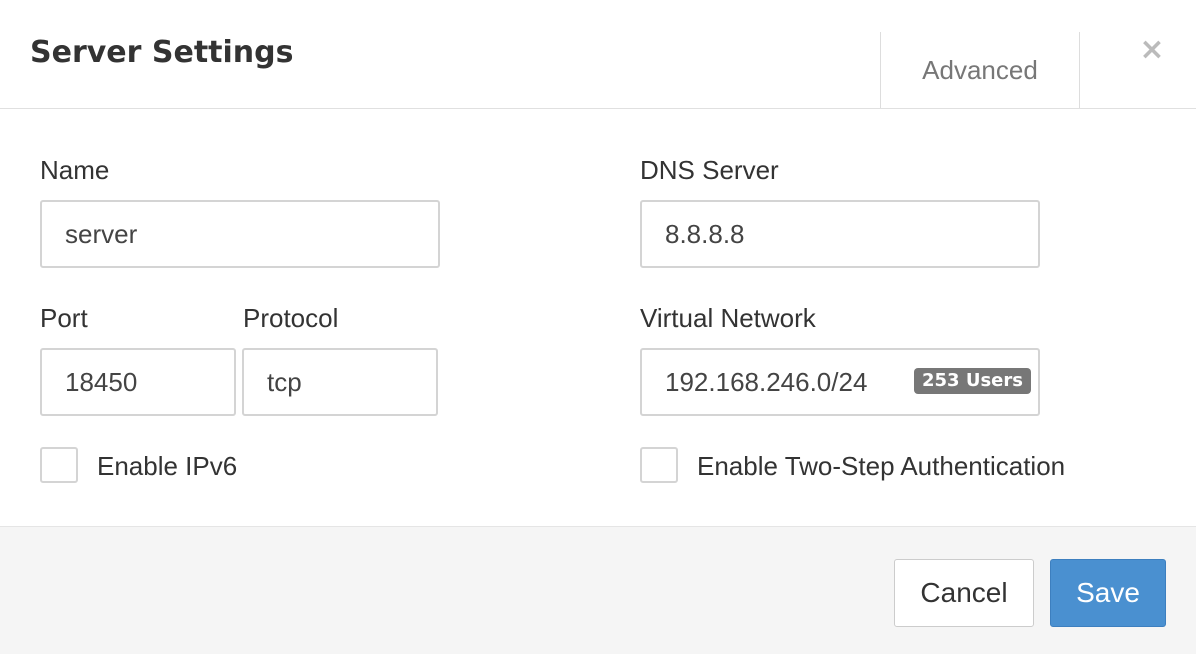  I want to click on enable-ipv6-label: Enable IPv6, so click(167, 466).